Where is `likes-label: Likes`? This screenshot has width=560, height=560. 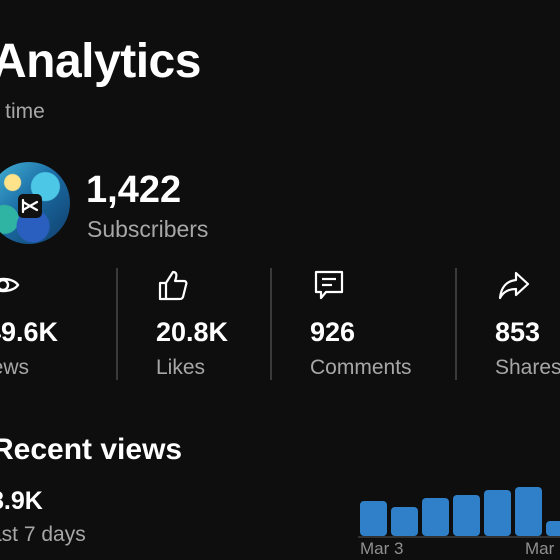 likes-label: Likes is located at coordinates (181, 367).